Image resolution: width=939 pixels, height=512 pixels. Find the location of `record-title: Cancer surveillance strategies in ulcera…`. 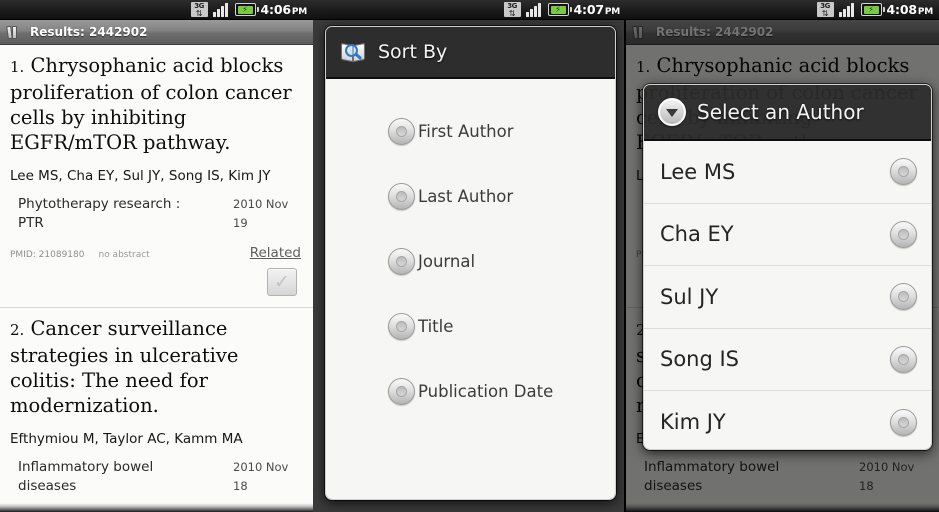

record-title: Cancer surveillance strategies in ulcera… is located at coordinates (124, 367).